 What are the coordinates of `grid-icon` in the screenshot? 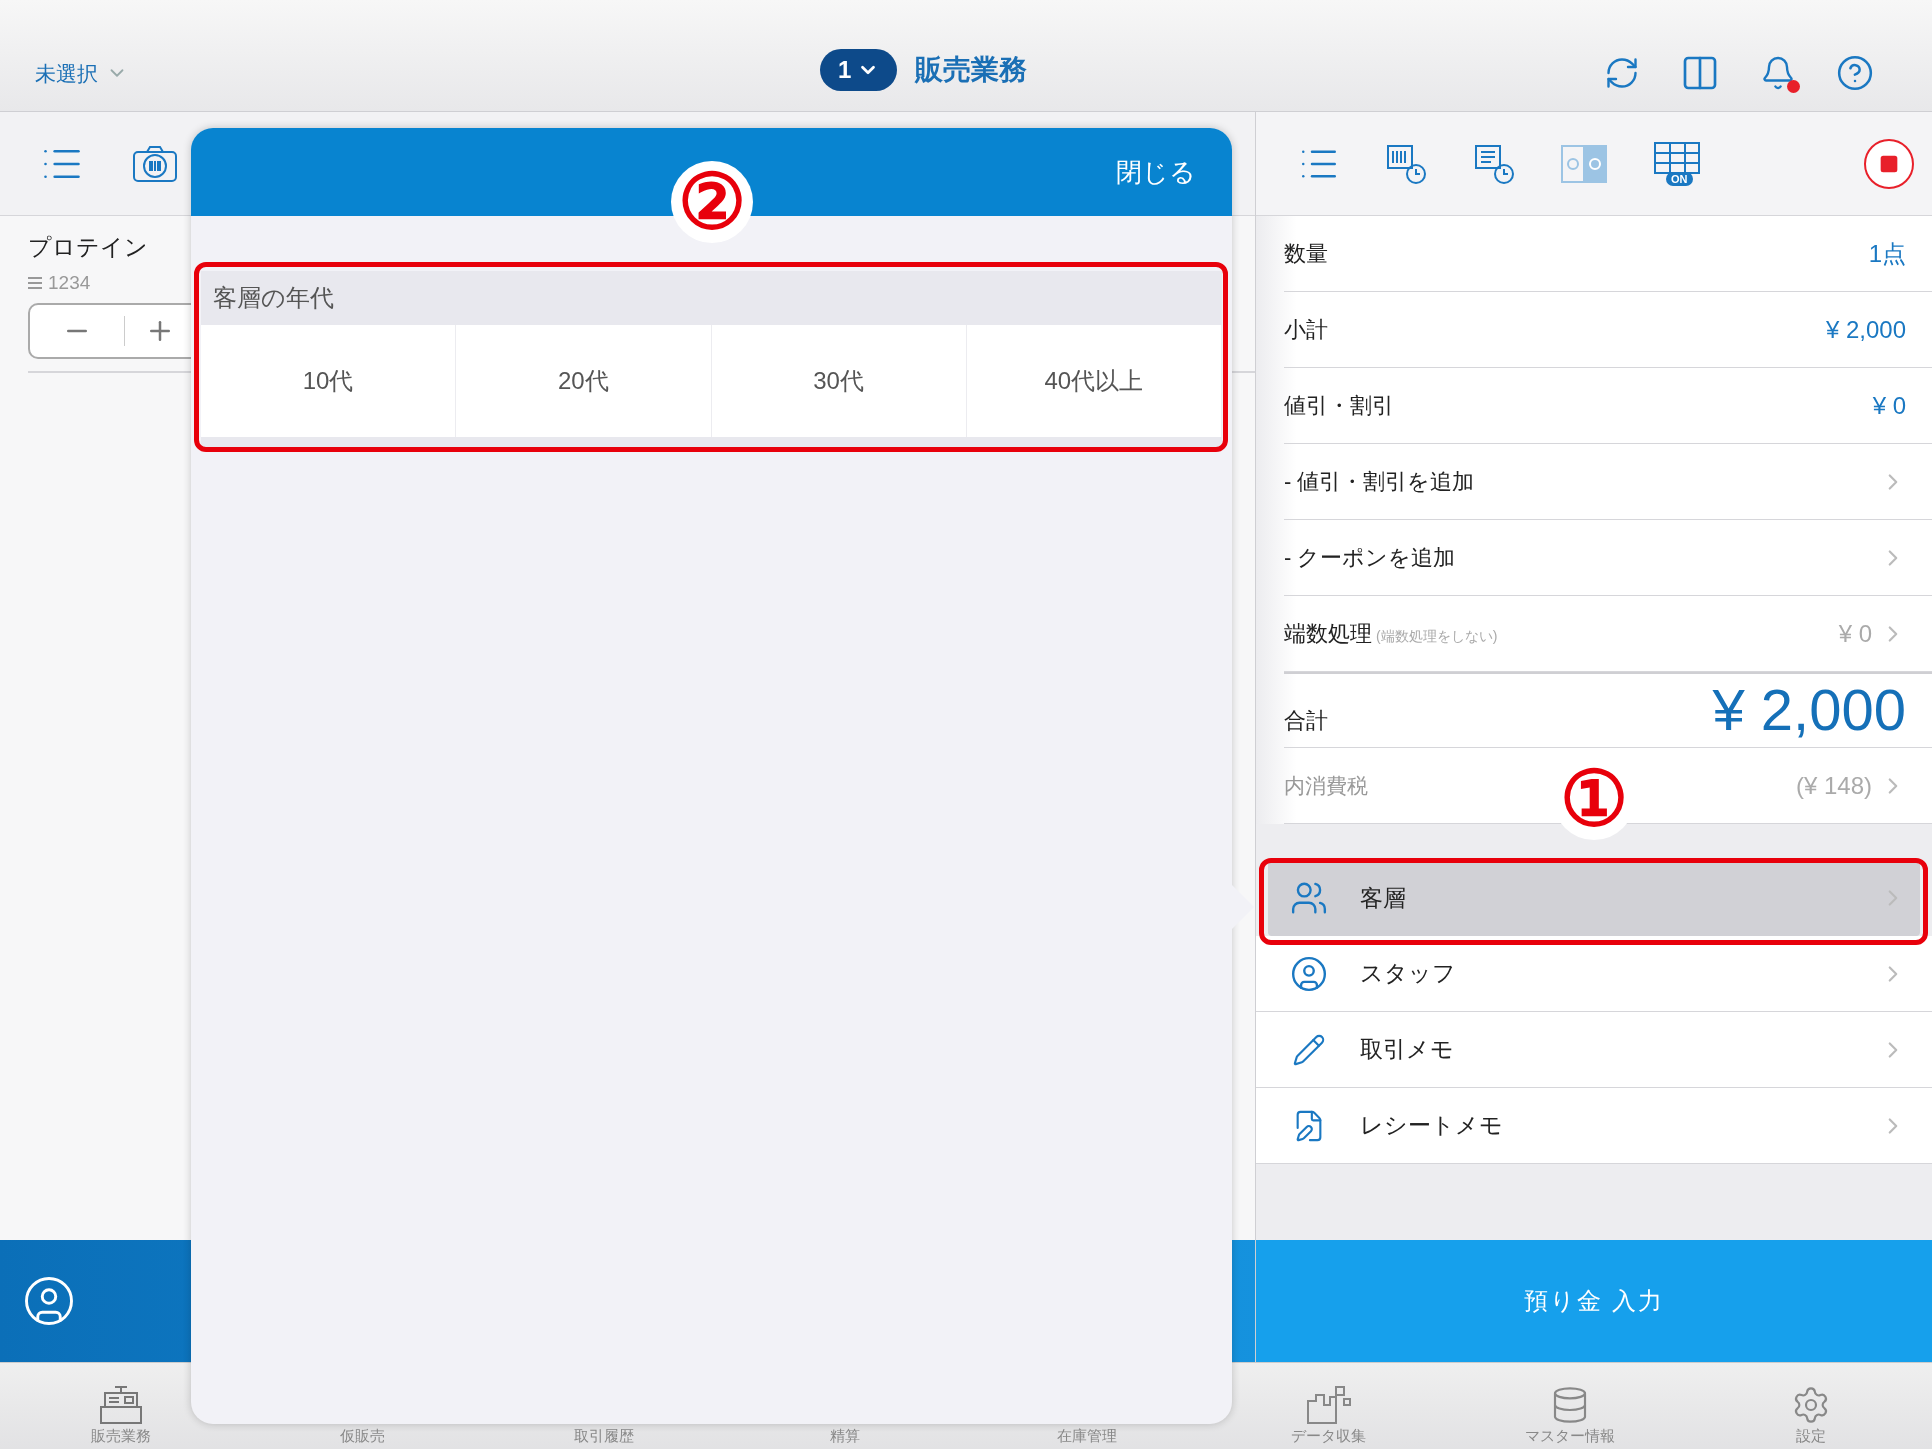 It's located at (1677, 156).